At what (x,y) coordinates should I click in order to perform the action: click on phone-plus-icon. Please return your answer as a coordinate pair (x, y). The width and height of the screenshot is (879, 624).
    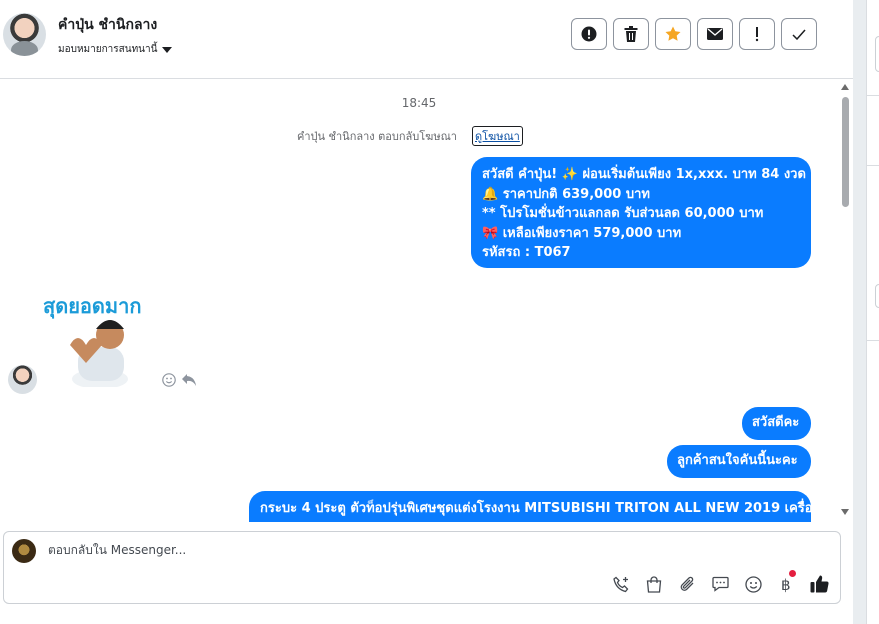
    Looking at the image, I should click on (620, 584).